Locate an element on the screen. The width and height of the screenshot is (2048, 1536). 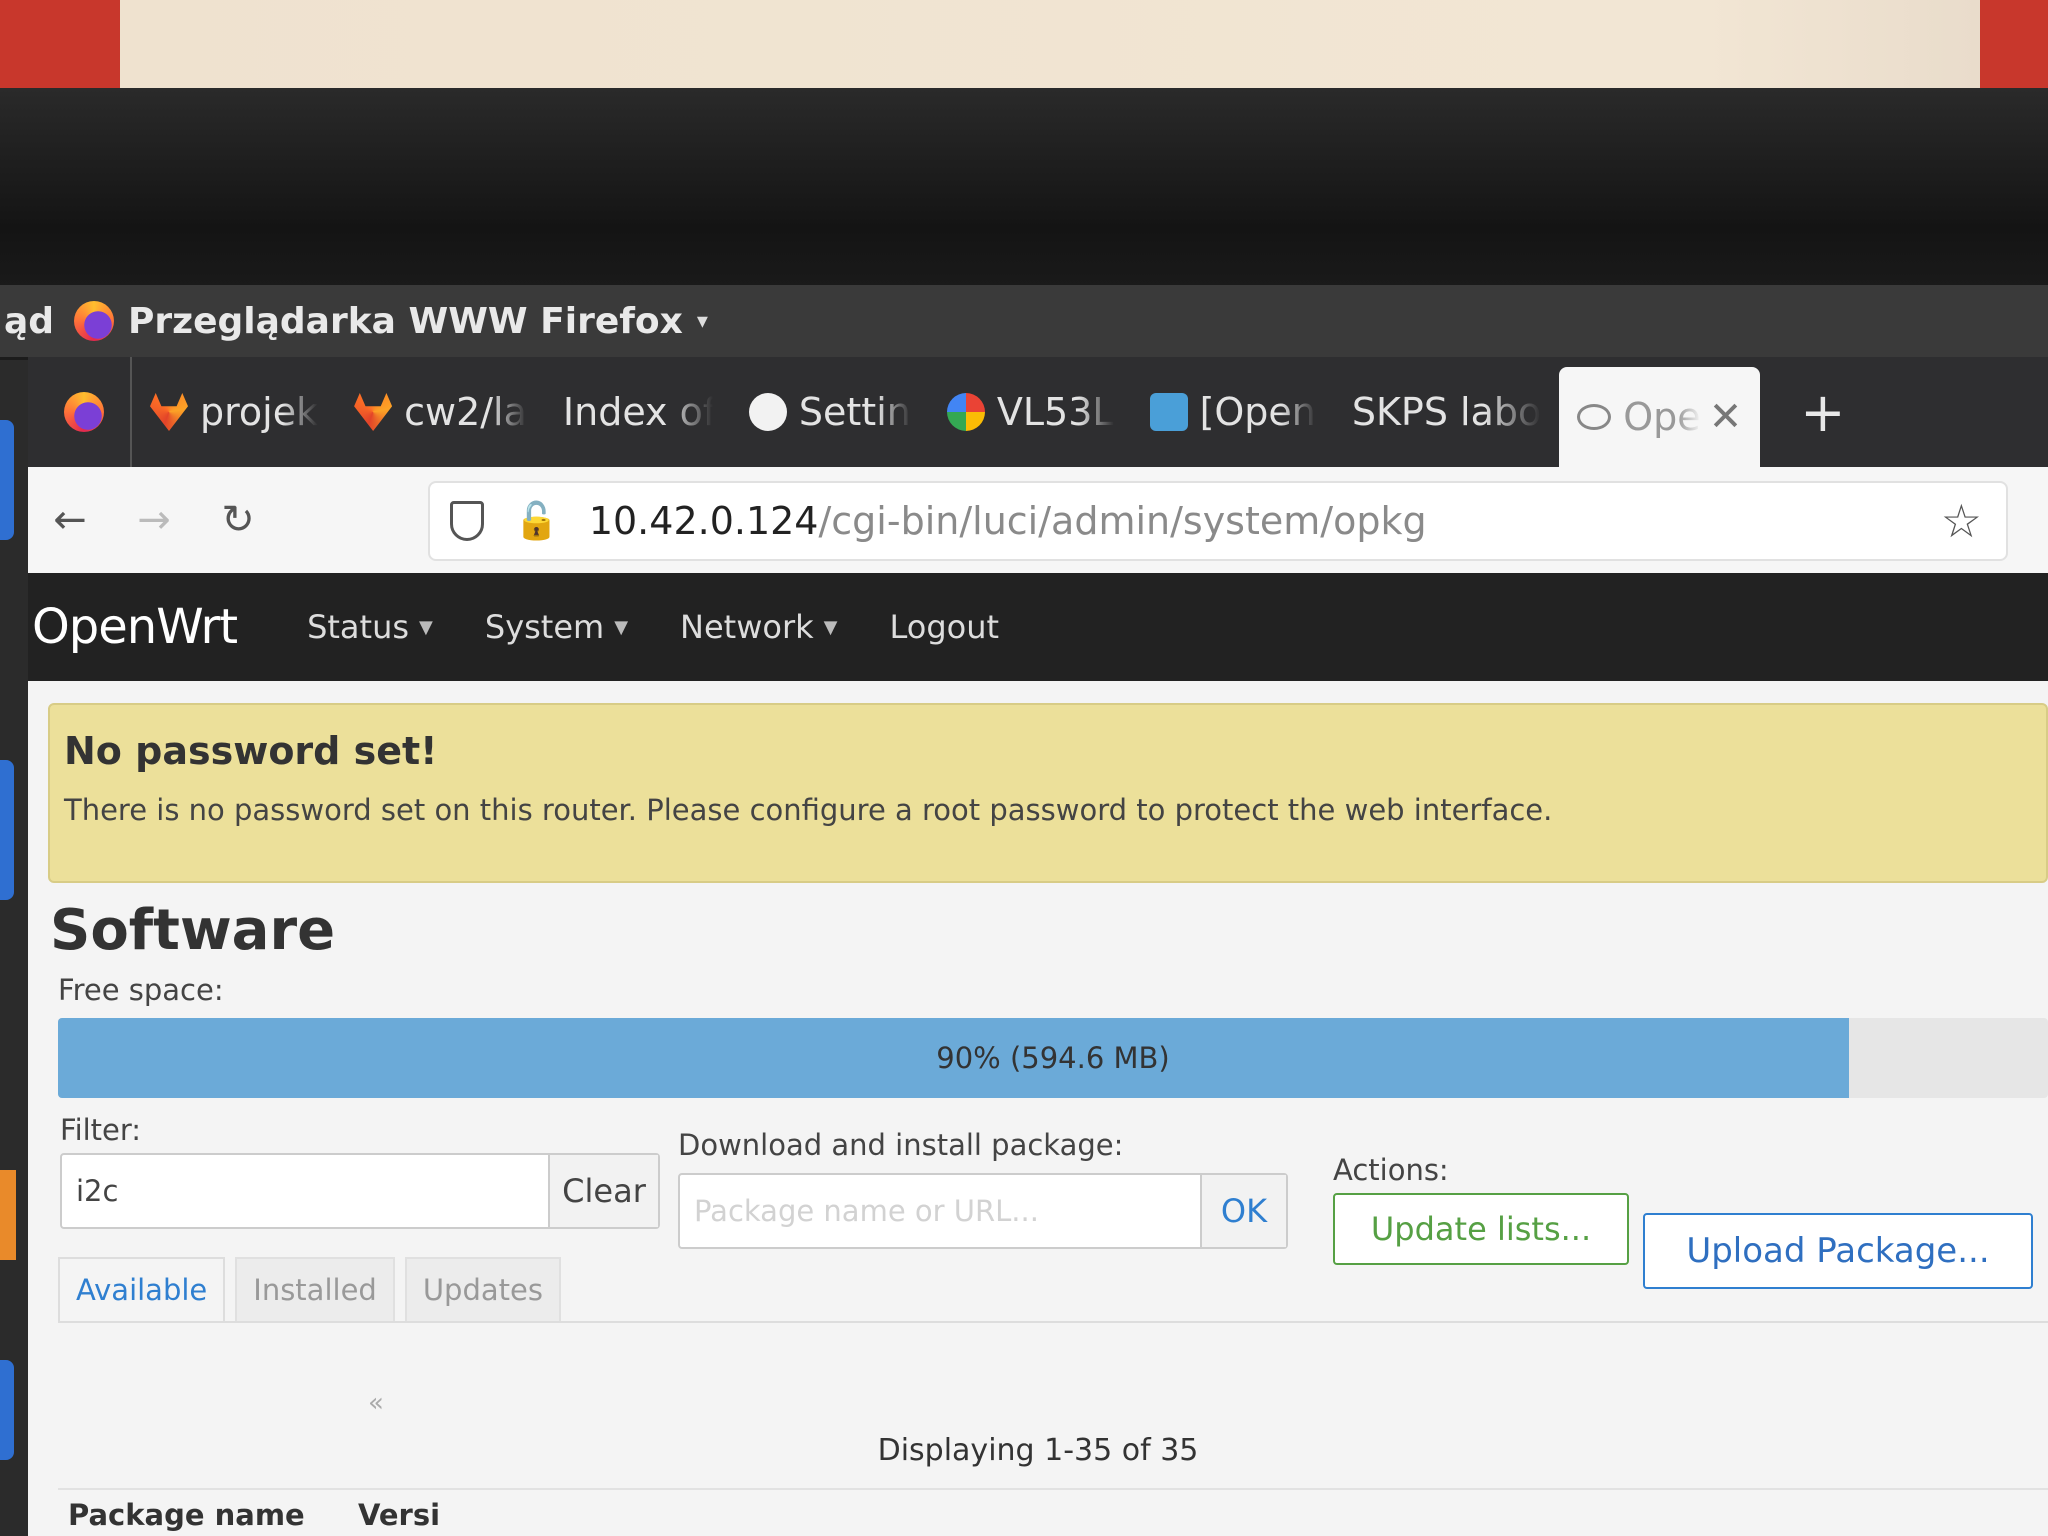
menu-label: Logout is located at coordinates (944, 627).